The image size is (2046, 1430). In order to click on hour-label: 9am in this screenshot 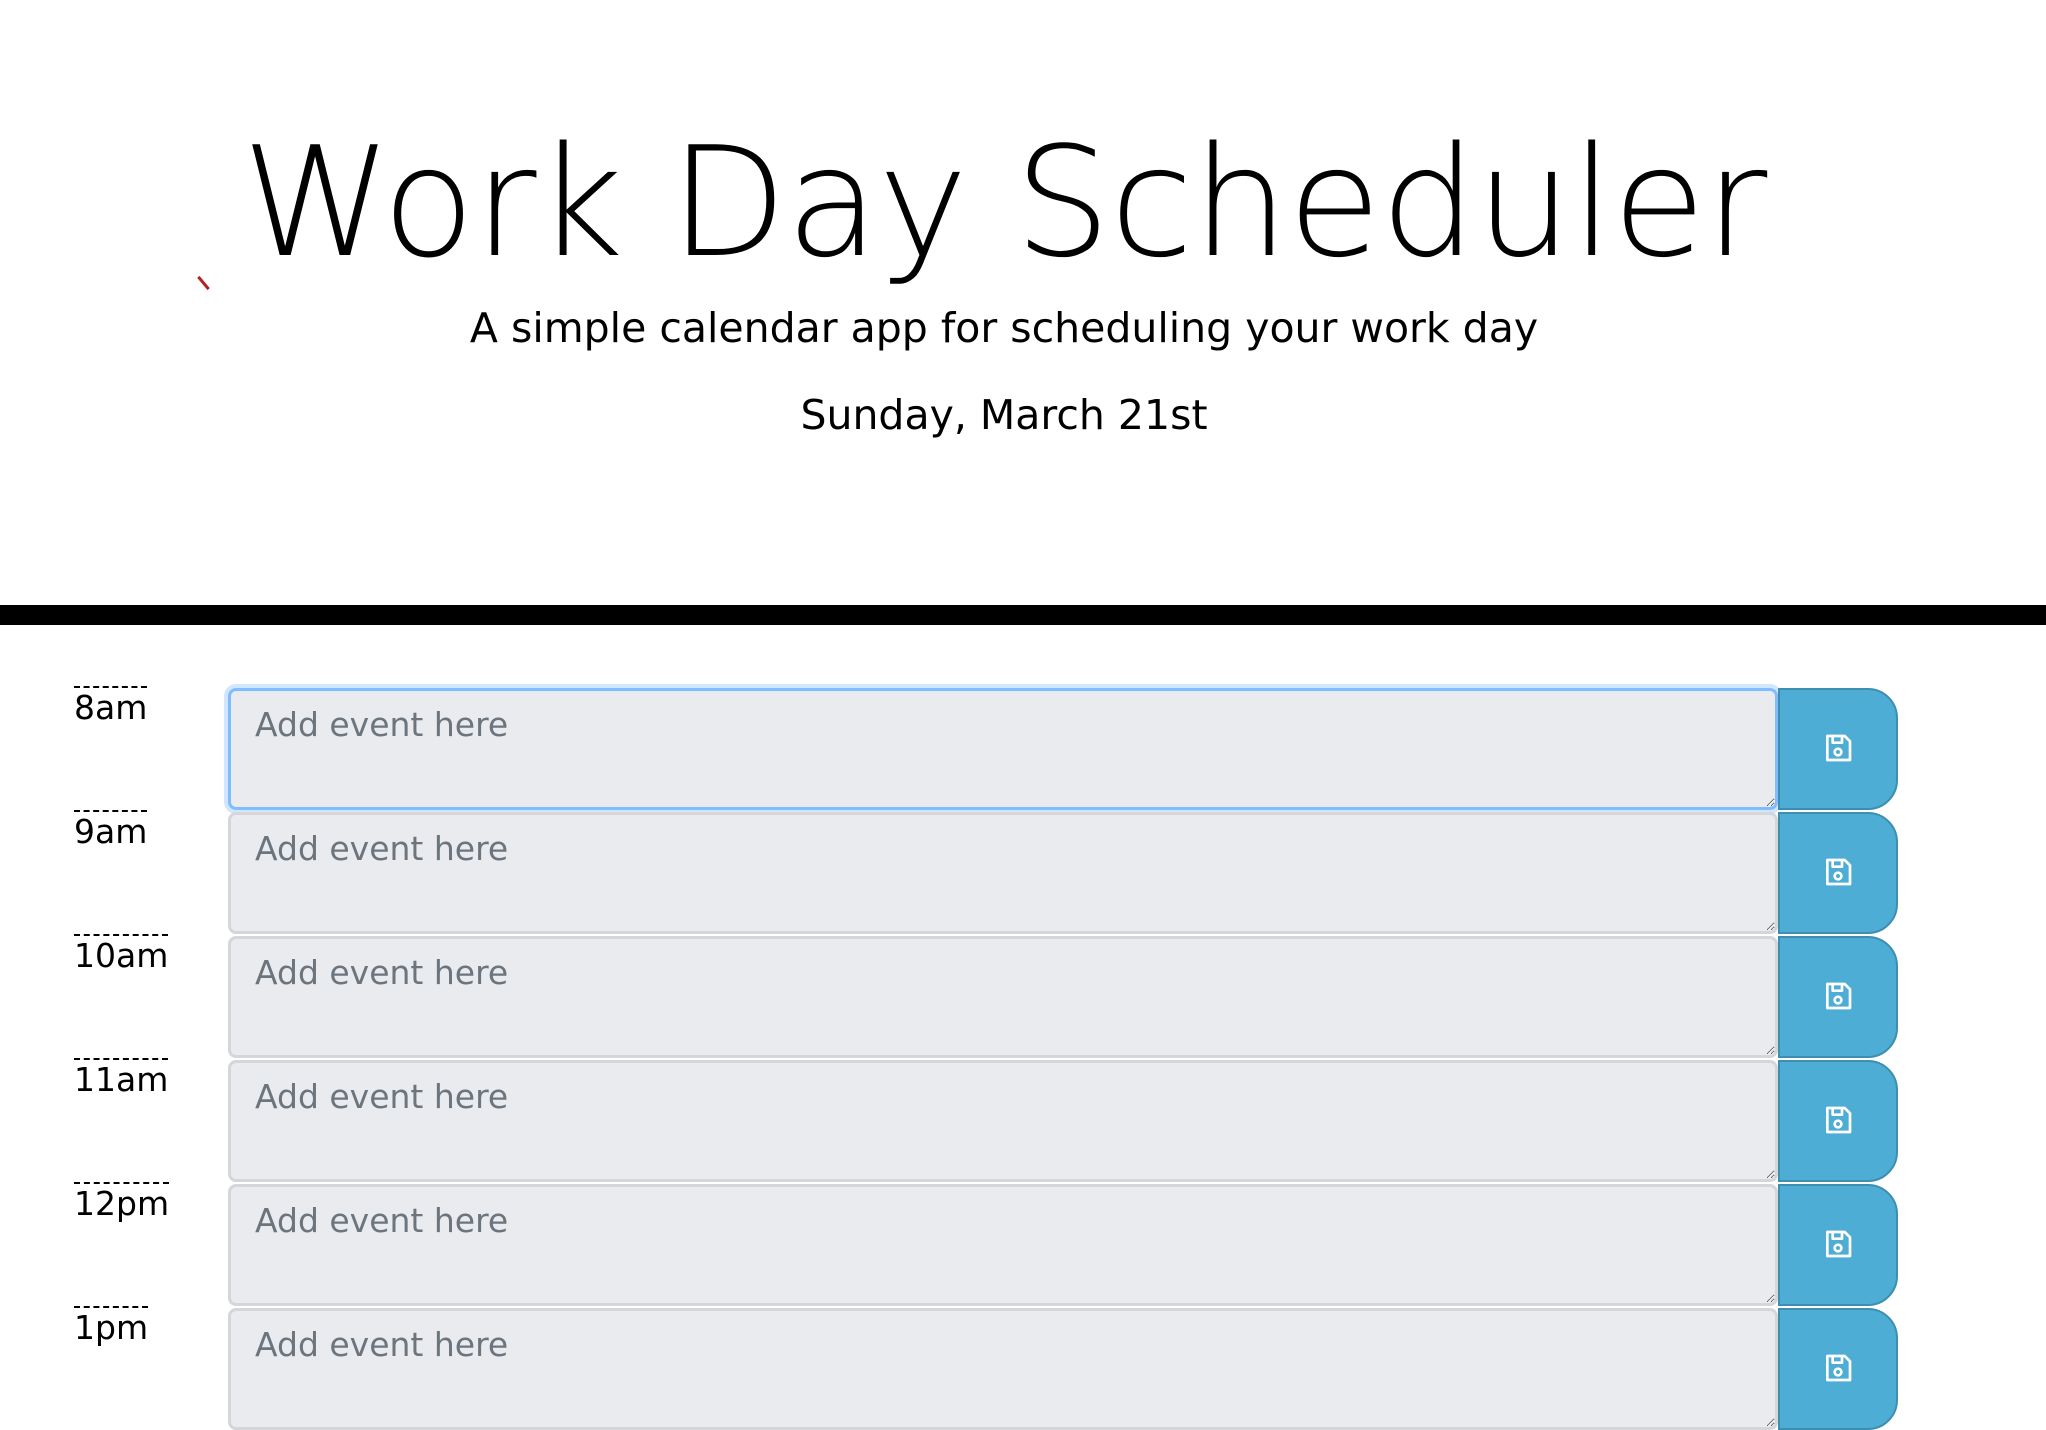, I will do `click(111, 830)`.